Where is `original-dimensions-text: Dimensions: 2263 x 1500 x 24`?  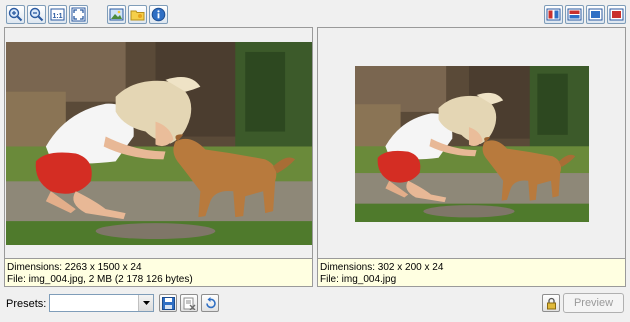
original-dimensions-text: Dimensions: 2263 x 1500 x 24 is located at coordinates (74, 267).